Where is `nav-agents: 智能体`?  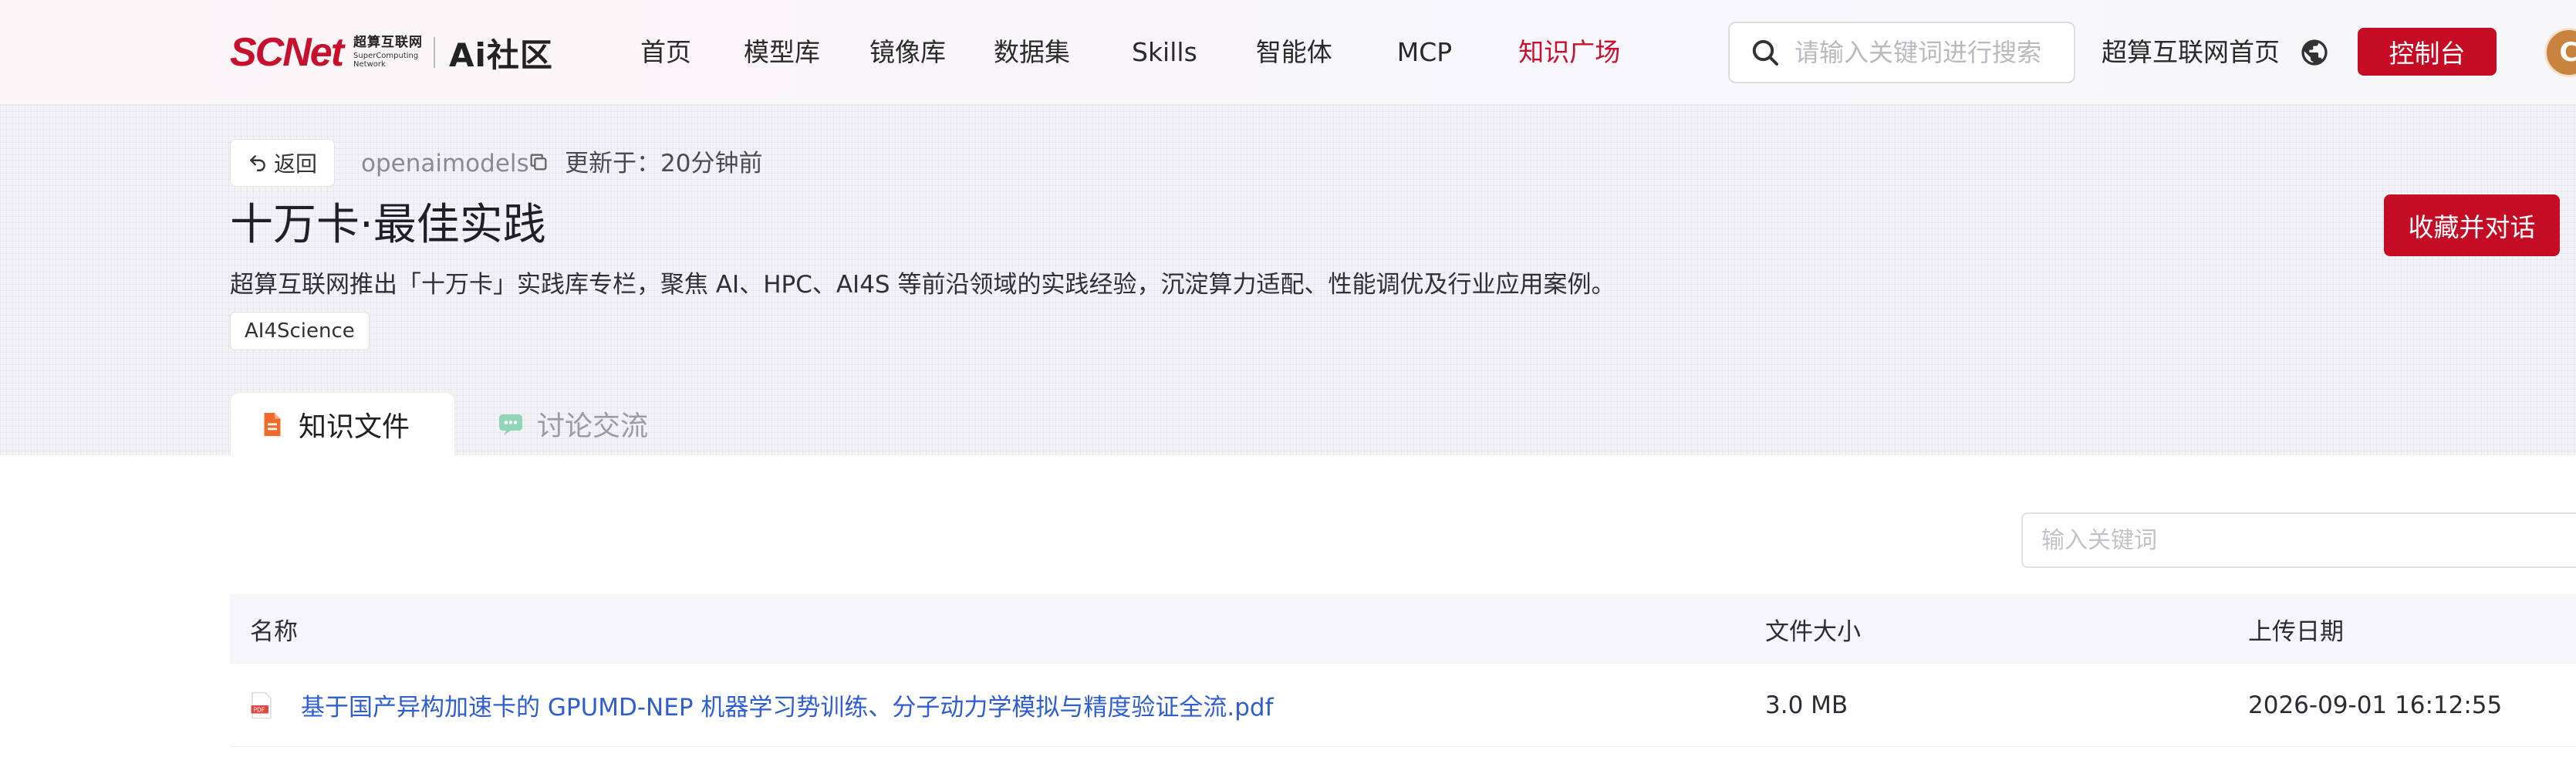
nav-agents: 智能体 is located at coordinates (1294, 52).